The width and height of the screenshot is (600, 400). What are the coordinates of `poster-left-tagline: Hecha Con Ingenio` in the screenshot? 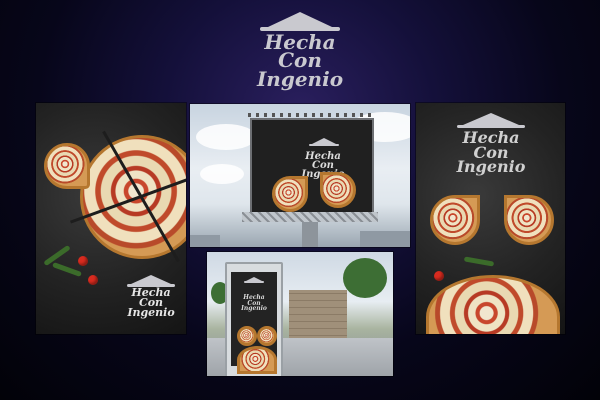 It's located at (151, 303).